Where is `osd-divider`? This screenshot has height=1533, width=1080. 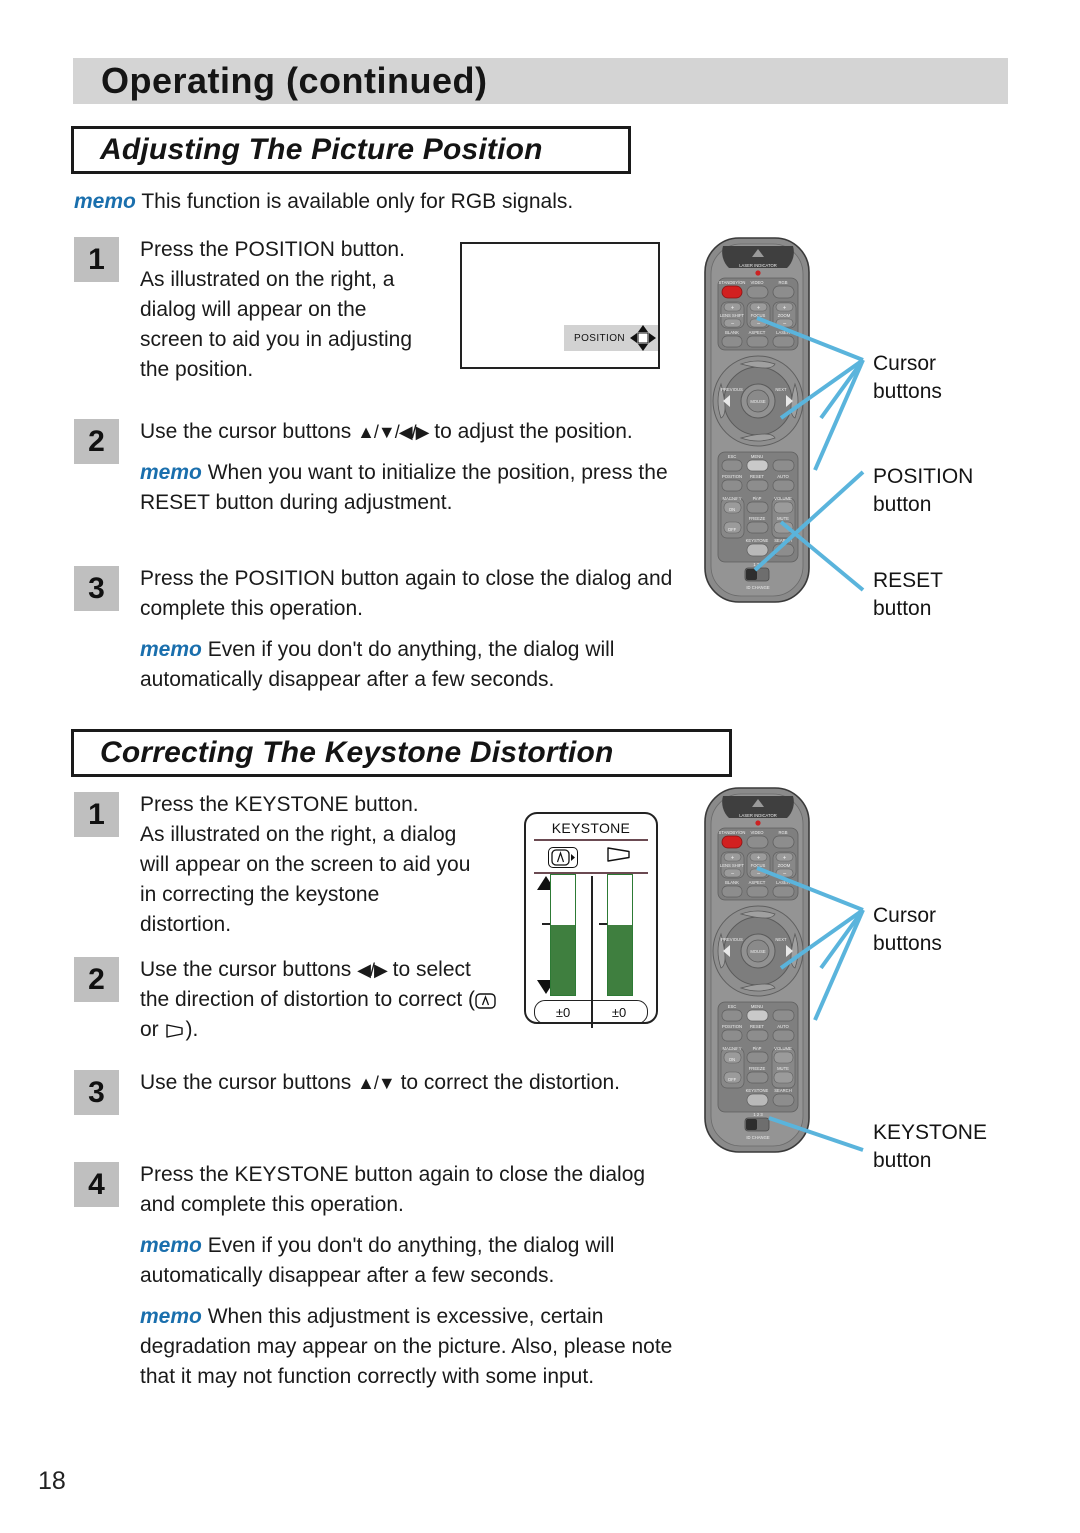
osd-divider is located at coordinates (591, 840).